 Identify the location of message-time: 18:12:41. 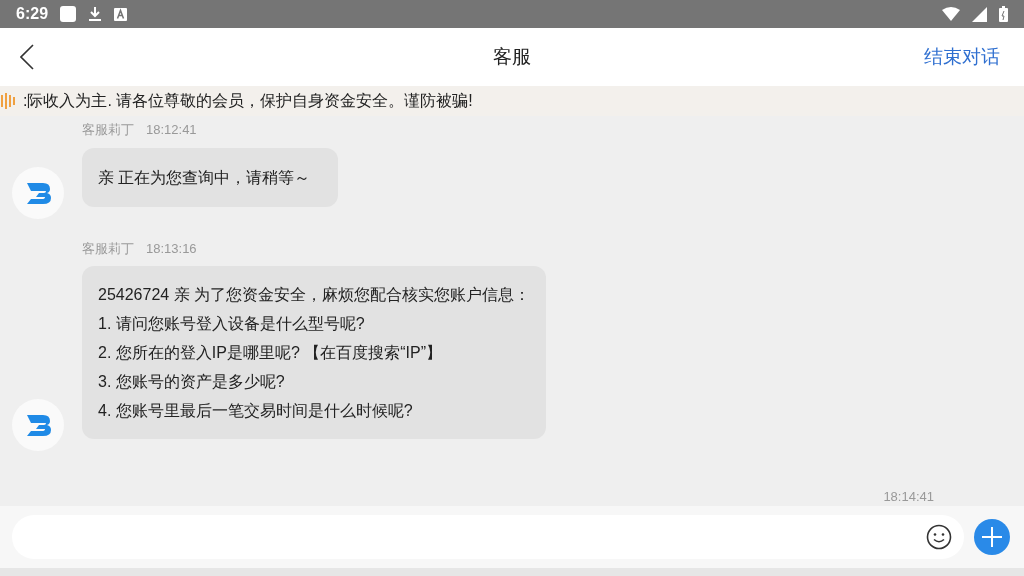
(171, 130).